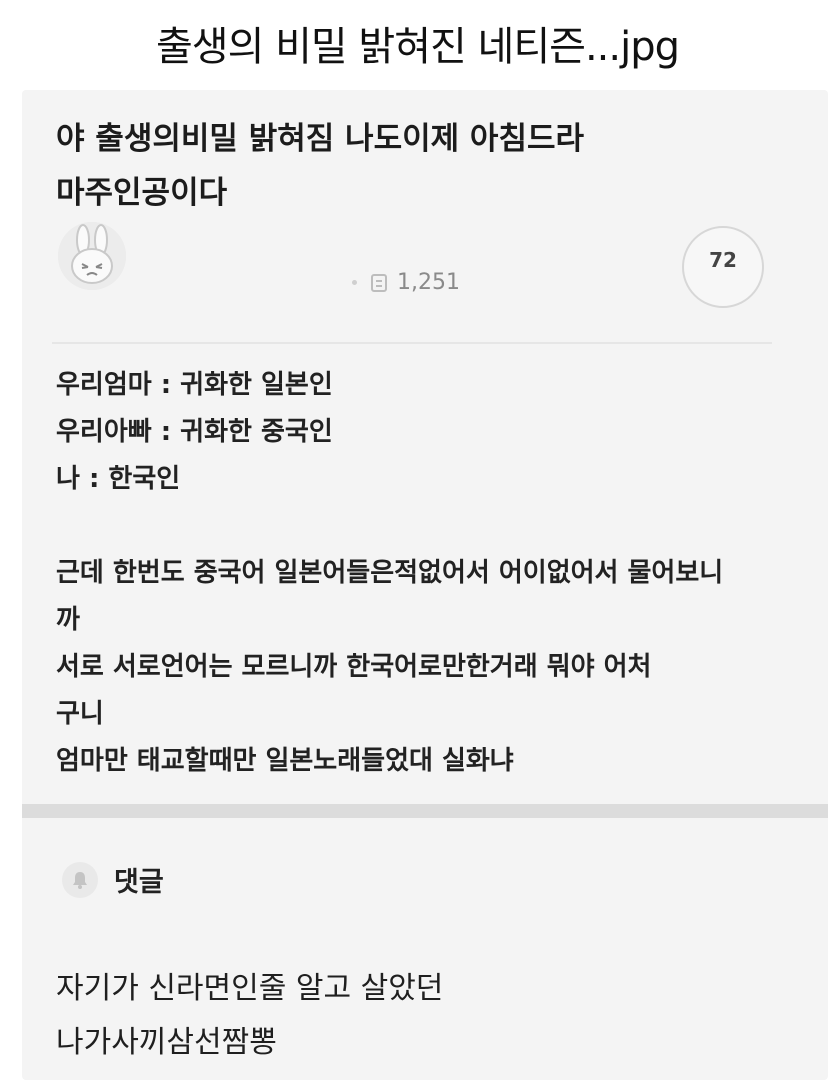 This screenshot has width=835, height=1083. Describe the element at coordinates (418, 47) in the screenshot. I see `page-title: 출생의 비밀 밝혀진 네티즌...jpg` at that location.